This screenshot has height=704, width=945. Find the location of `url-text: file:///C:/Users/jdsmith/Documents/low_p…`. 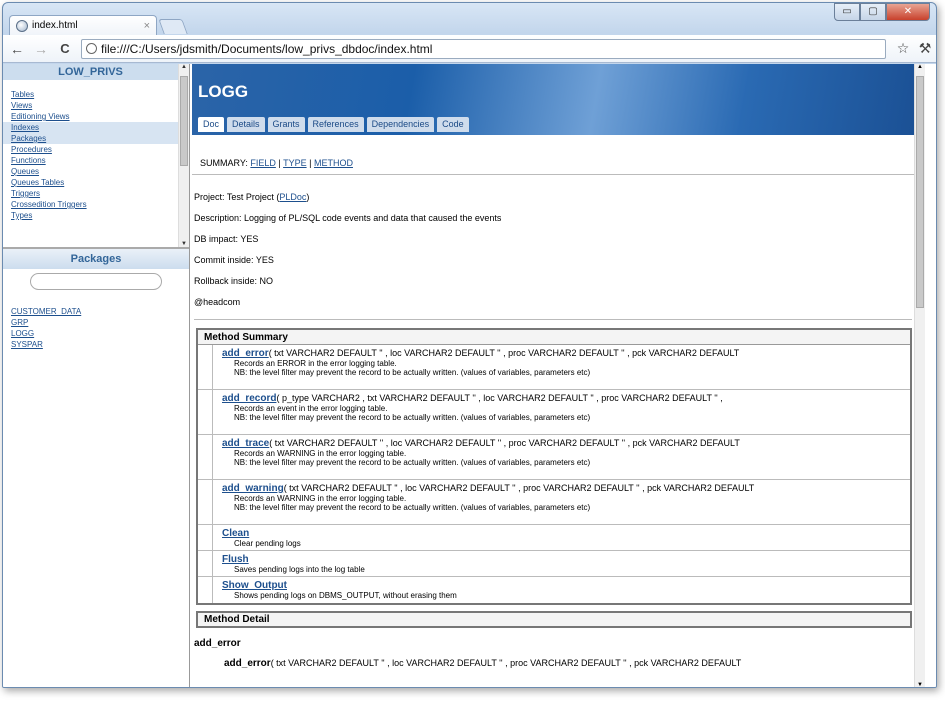

url-text: file:///C:/Users/jdsmith/Documents/low_p… is located at coordinates (267, 48).